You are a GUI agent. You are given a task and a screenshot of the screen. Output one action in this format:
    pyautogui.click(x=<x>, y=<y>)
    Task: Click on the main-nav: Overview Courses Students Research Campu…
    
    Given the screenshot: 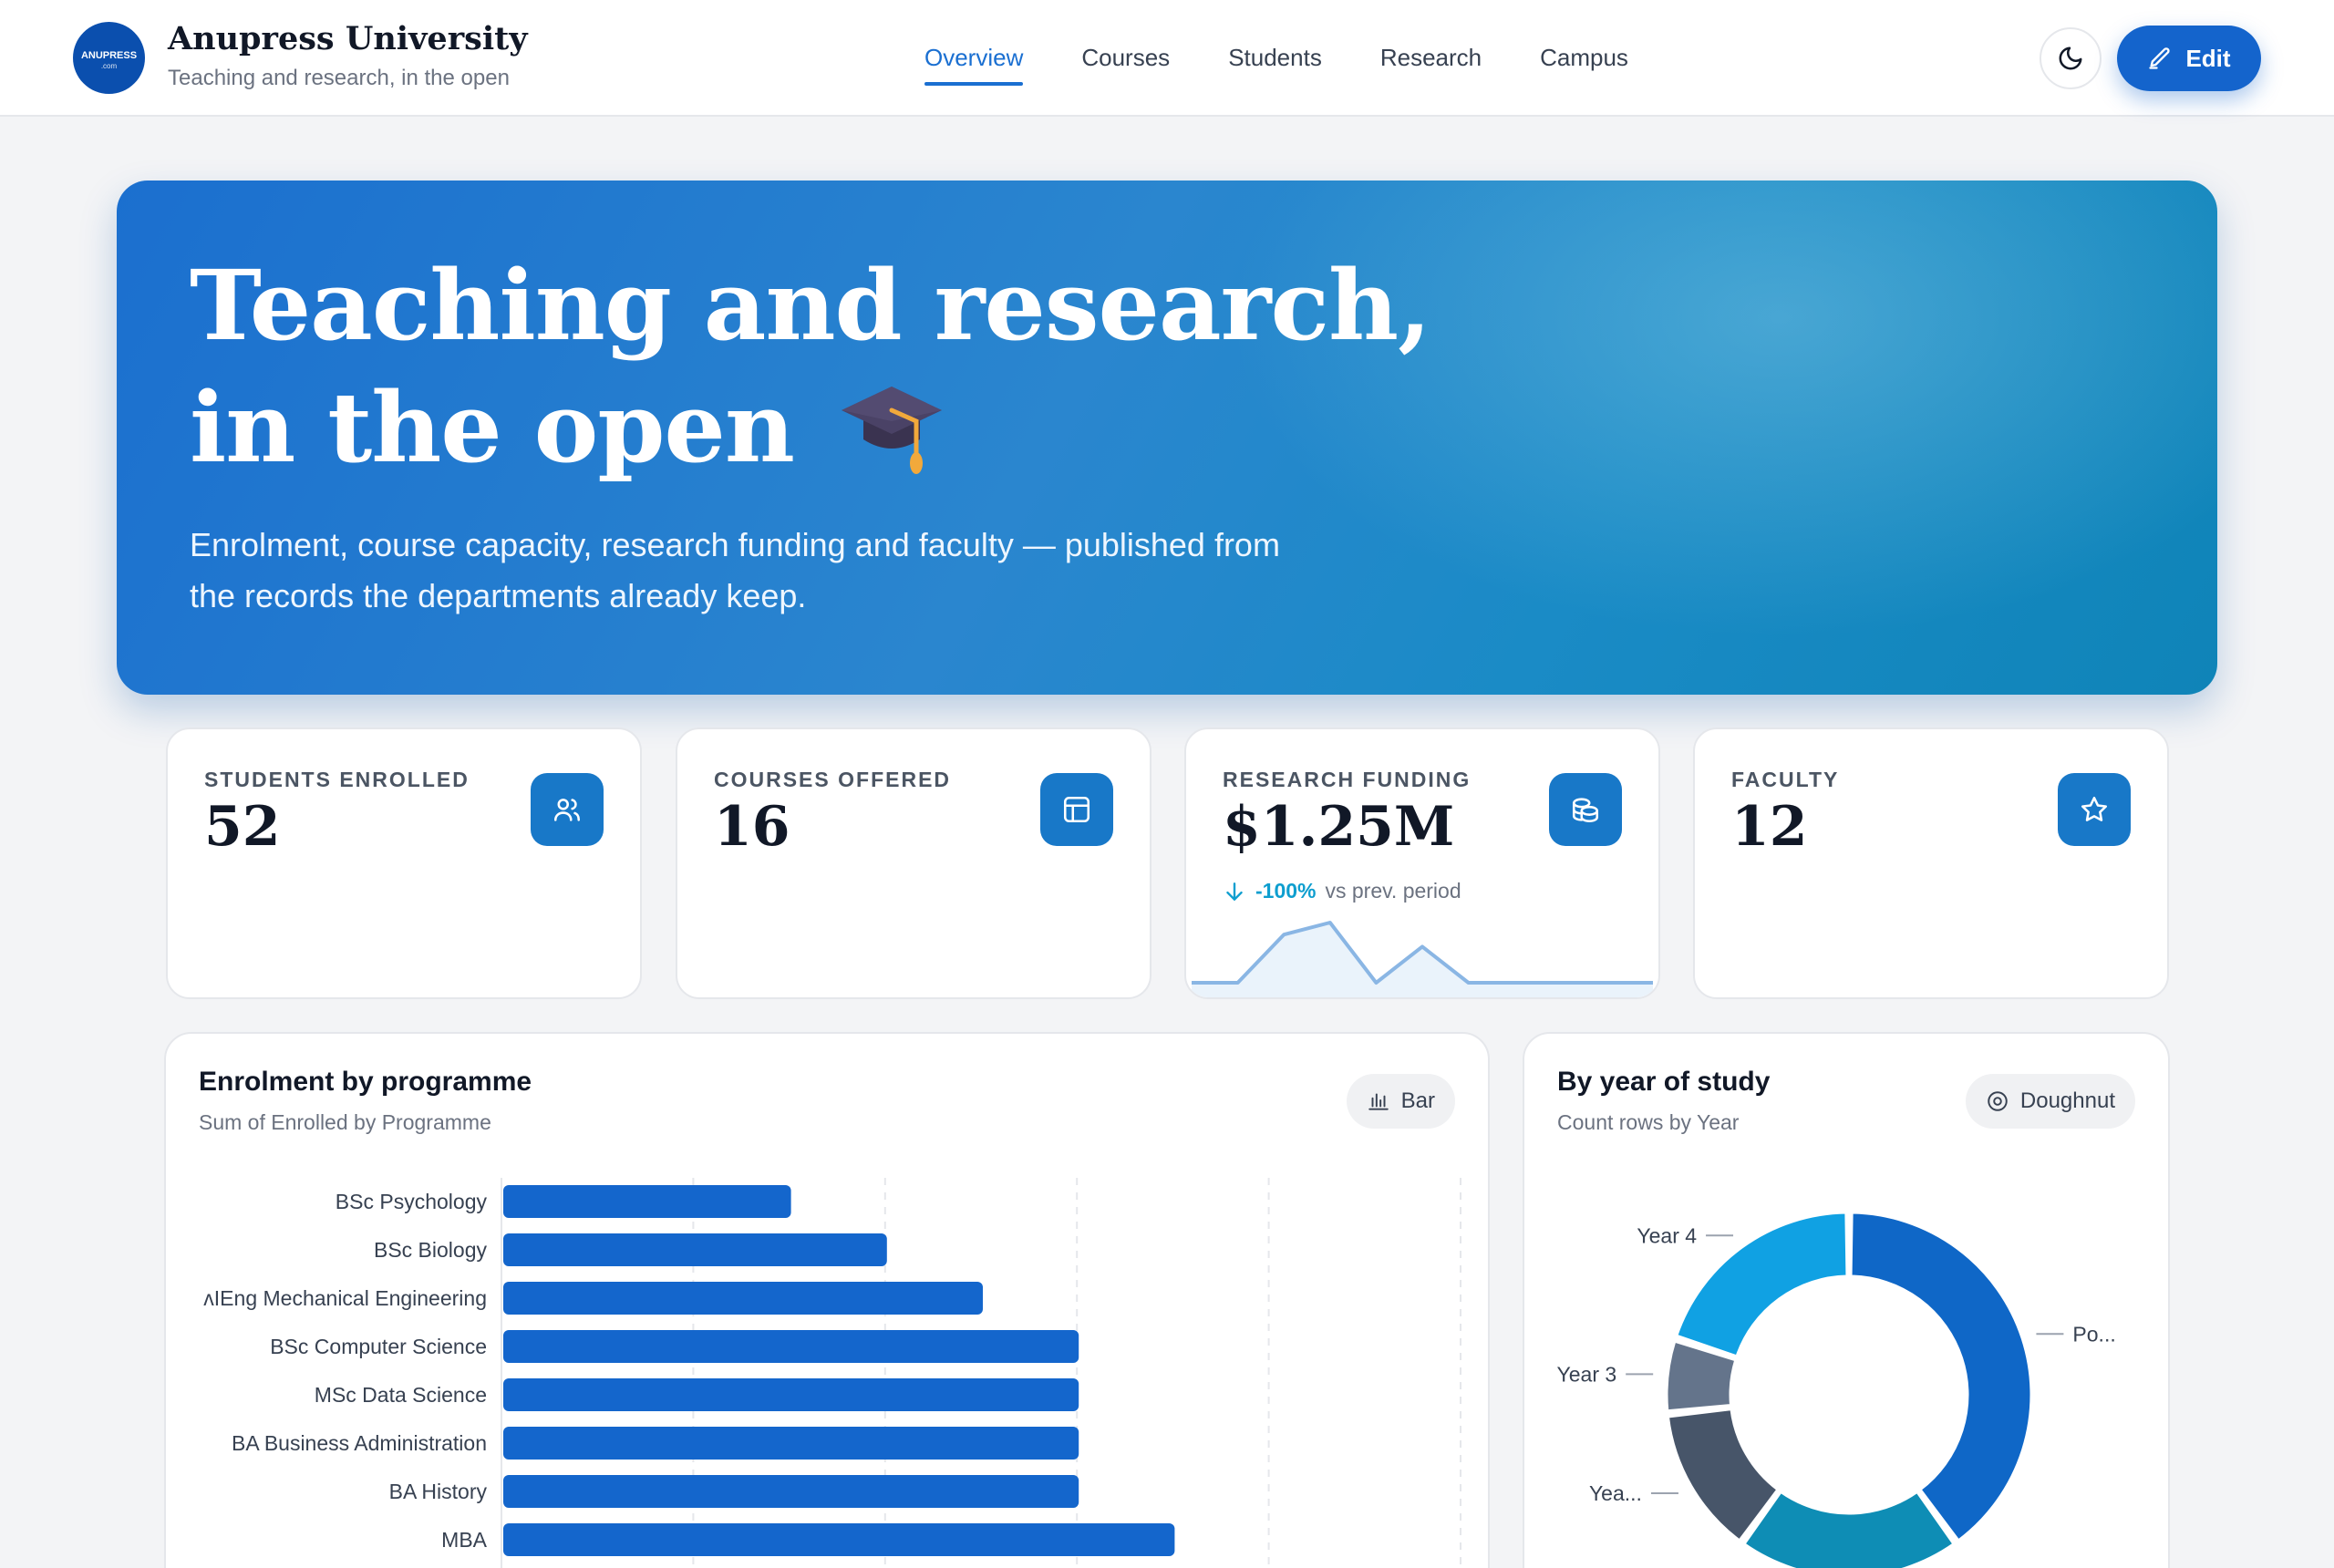 What is the action you would take?
    pyautogui.click(x=1276, y=65)
    